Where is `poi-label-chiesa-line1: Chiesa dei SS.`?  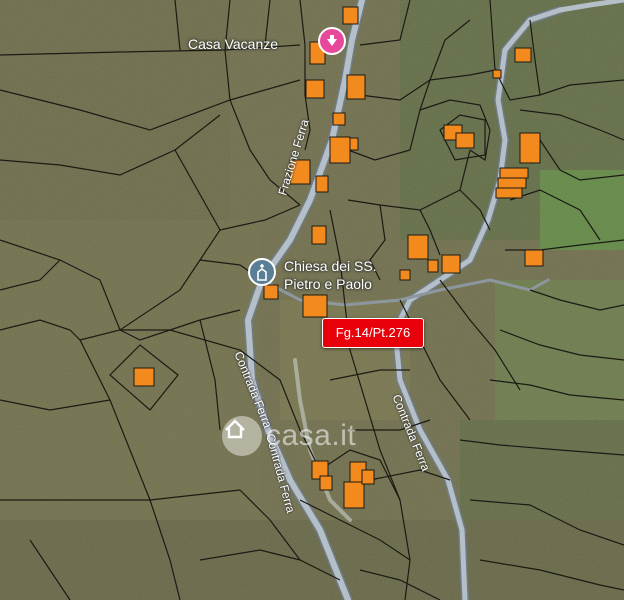 poi-label-chiesa-line1: Chiesa dei SS. is located at coordinates (330, 266).